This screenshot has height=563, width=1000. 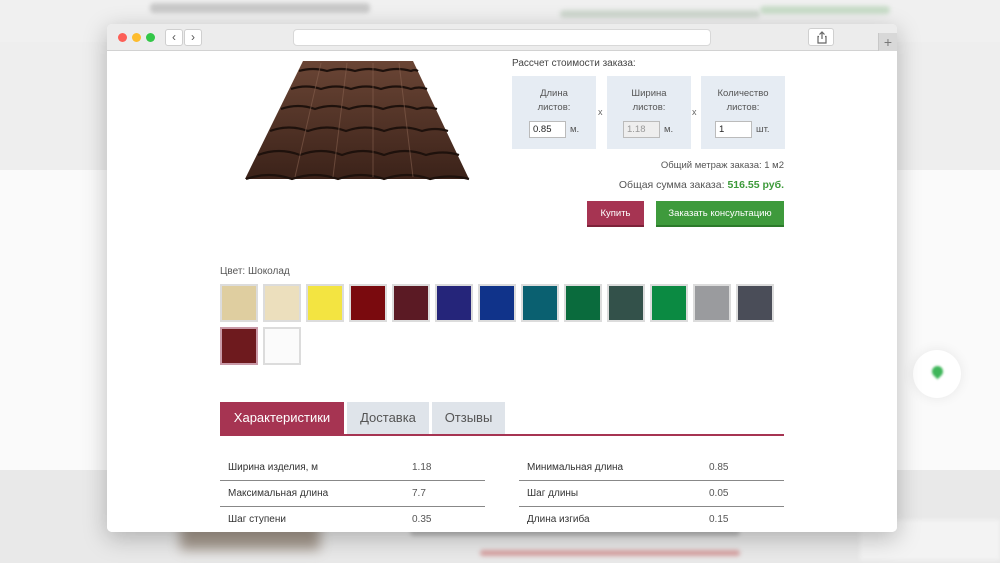 I want to click on spec-row: Длина изгиба 0.15, so click(x=651, y=519).